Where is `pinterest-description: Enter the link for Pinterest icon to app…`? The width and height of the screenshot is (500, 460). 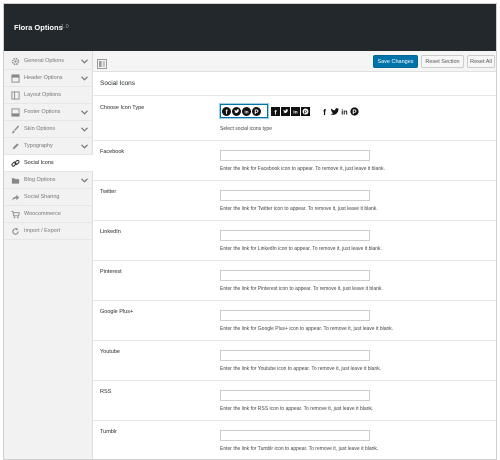 pinterest-description: Enter the link for Pinterest icon to app… is located at coordinates (301, 289).